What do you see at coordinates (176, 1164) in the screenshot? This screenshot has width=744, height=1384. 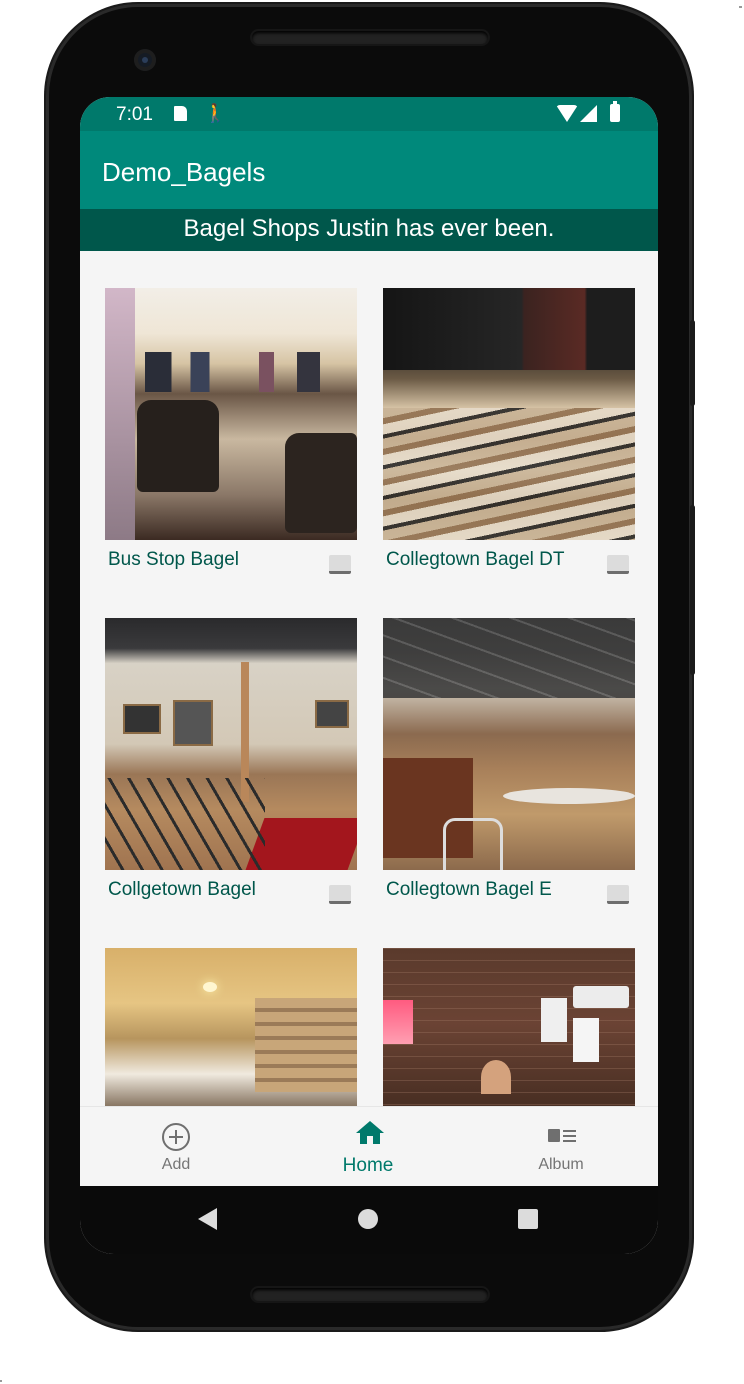 I see `nav-add-label: Add` at bounding box center [176, 1164].